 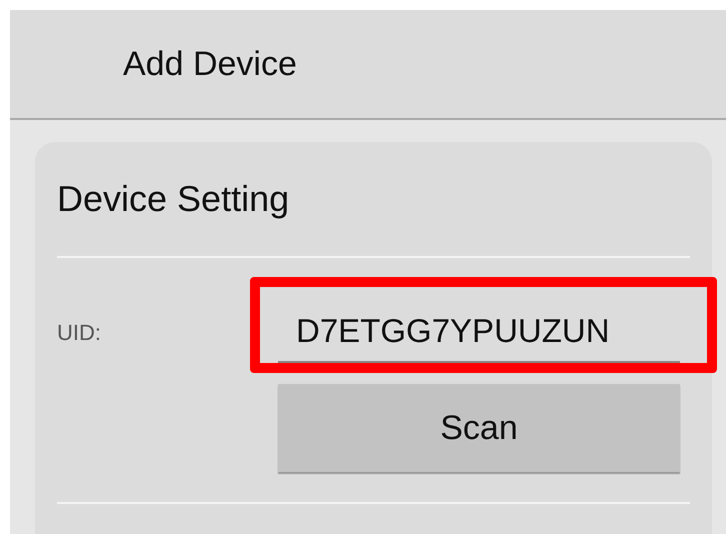 I want to click on card-title: Device Setting, so click(x=173, y=199).